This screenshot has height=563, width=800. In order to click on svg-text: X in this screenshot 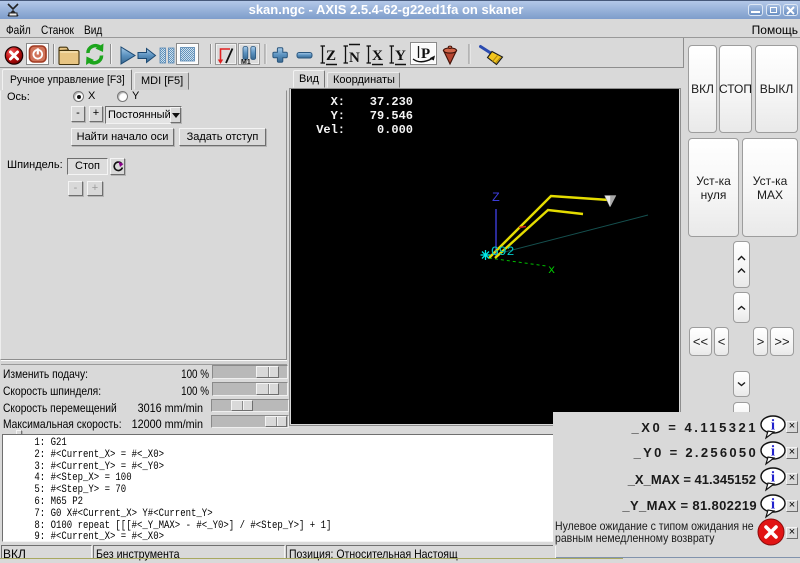, I will do `click(377, 56)`.